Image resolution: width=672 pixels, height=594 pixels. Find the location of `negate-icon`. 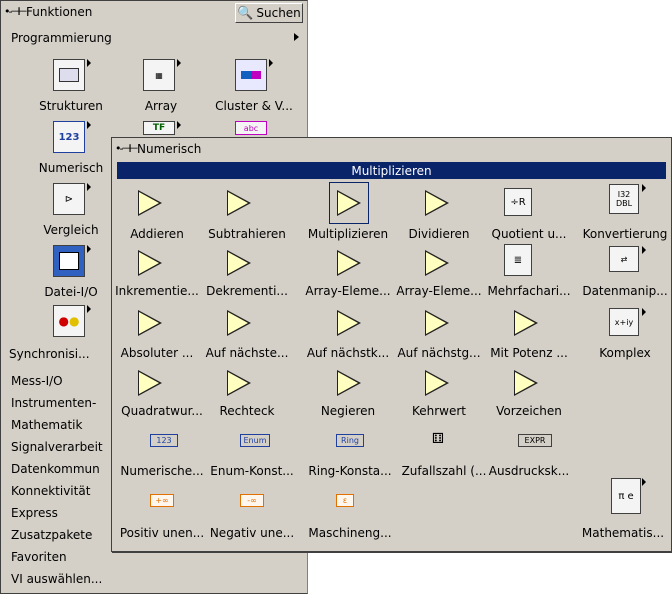

negate-icon is located at coordinates (349, 383).